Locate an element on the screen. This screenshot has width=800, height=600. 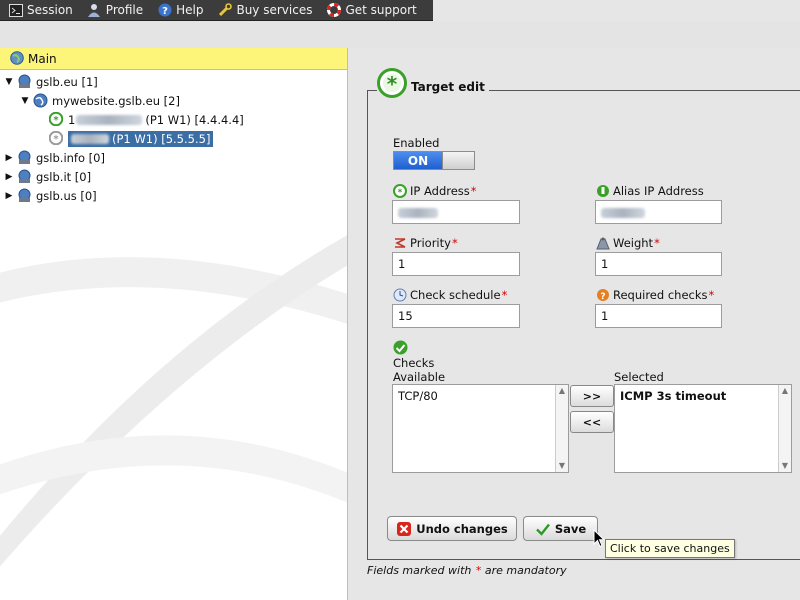
menu-help: ? Help is located at coordinates (180, 10).